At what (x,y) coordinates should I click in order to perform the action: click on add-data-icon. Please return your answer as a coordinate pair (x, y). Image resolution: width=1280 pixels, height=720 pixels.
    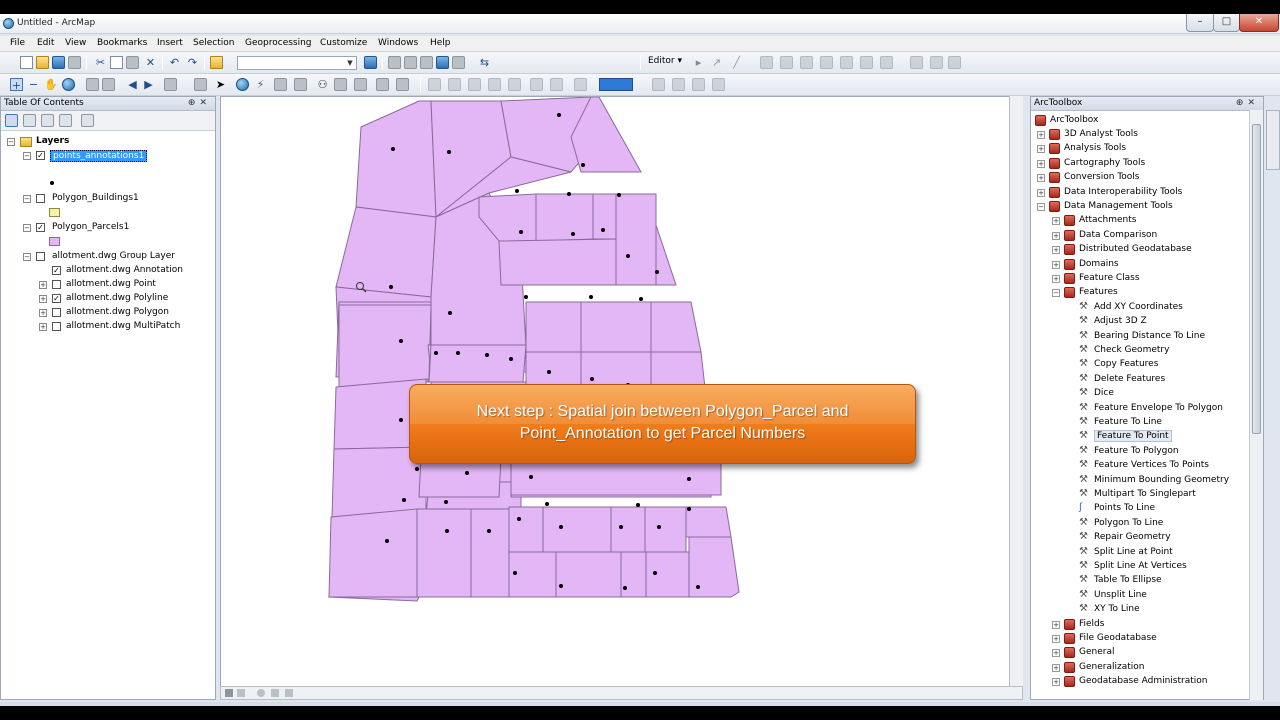
    Looking at the image, I should click on (216, 62).